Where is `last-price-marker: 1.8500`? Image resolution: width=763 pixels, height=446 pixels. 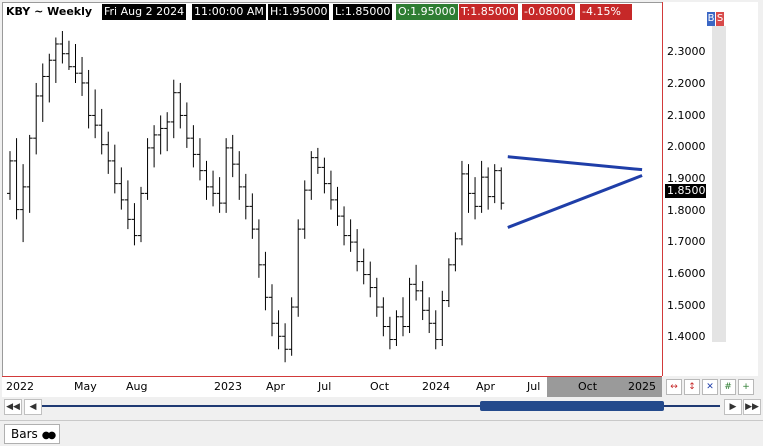 last-price-marker: 1.8500 is located at coordinates (686, 191).